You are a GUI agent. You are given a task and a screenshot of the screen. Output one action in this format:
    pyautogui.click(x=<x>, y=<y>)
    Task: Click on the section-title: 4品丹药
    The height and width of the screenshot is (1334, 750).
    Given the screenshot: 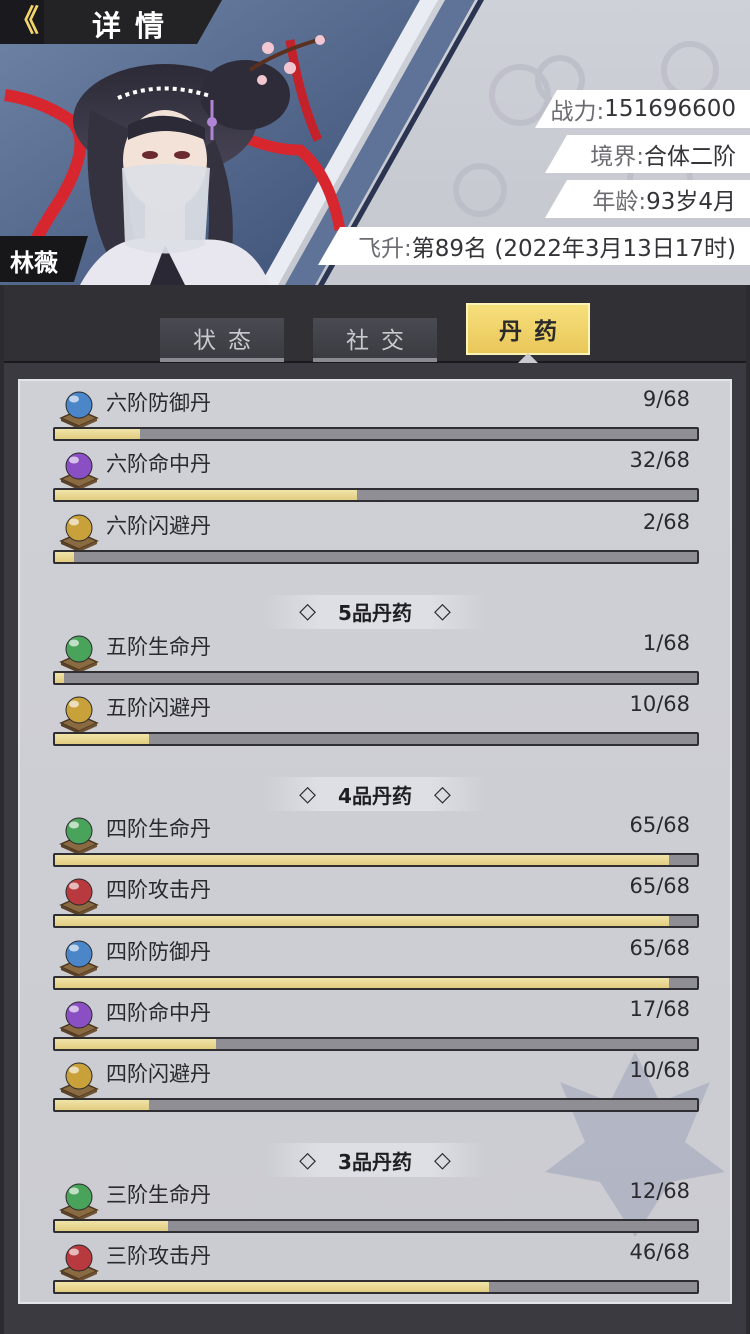 What is the action you would take?
    pyautogui.click(x=375, y=795)
    